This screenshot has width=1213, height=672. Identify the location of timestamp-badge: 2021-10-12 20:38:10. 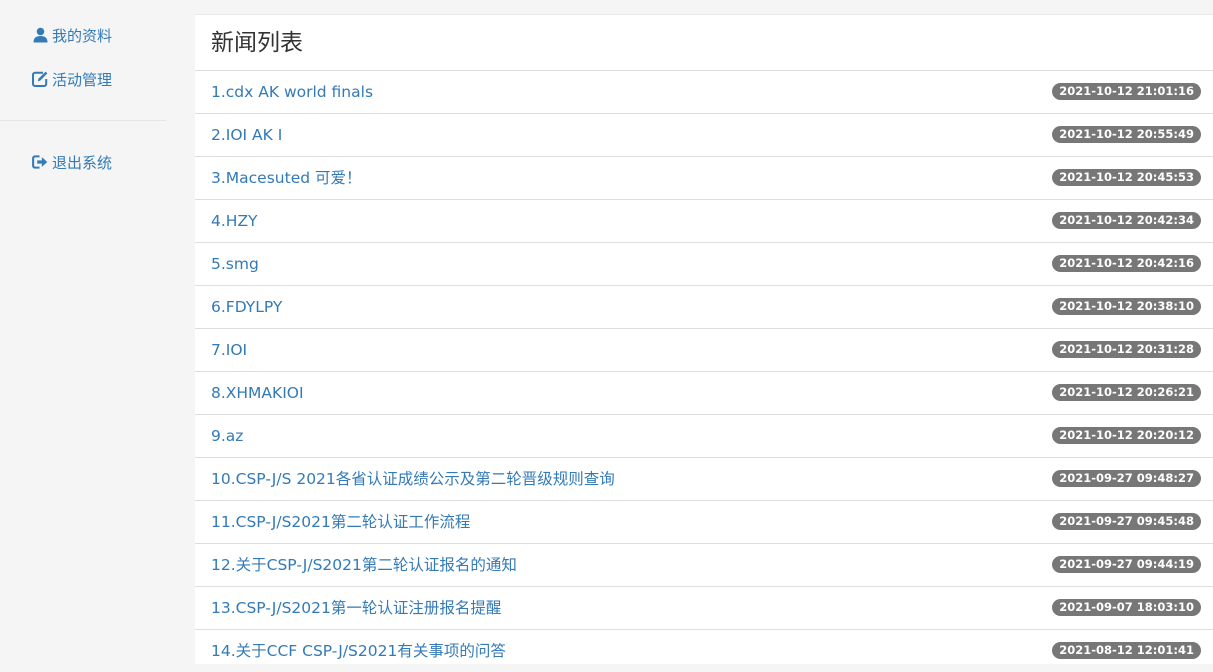
(1126, 306).